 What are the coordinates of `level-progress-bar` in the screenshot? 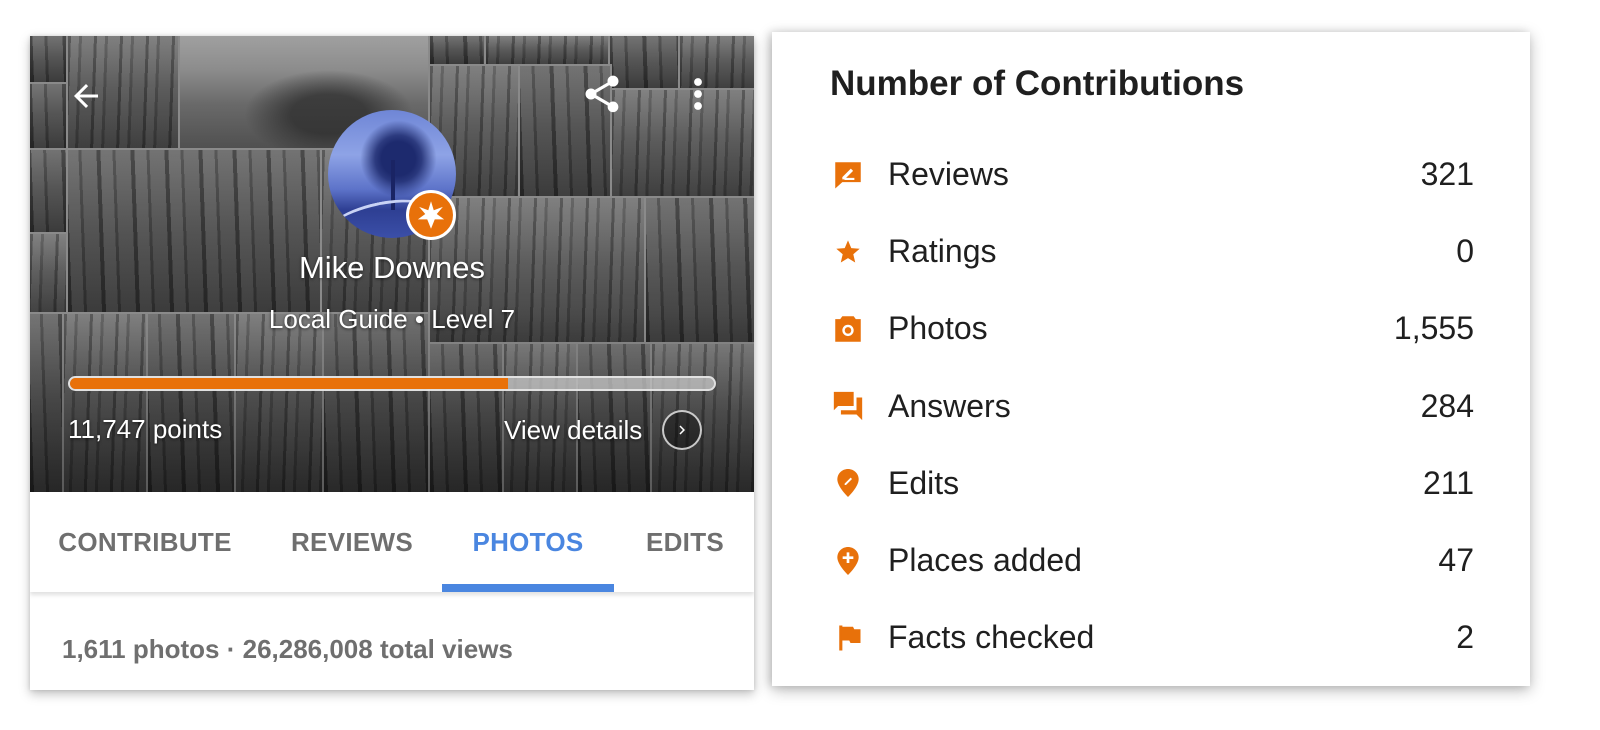 It's located at (392, 383).